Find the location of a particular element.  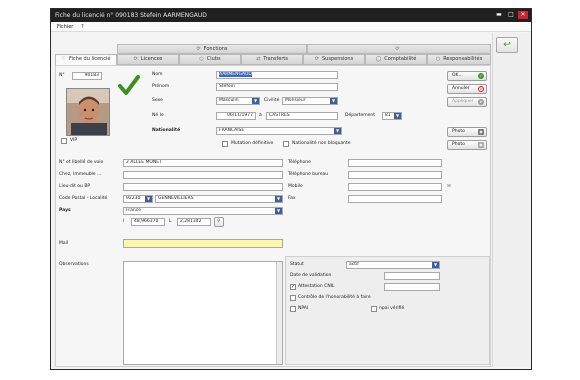

pays-select: France ▼ is located at coordinates (203, 211).